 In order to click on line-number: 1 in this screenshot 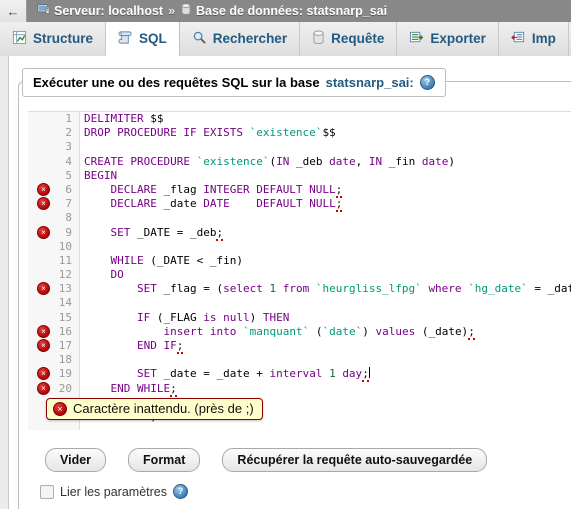, I will do `click(68, 118)`.